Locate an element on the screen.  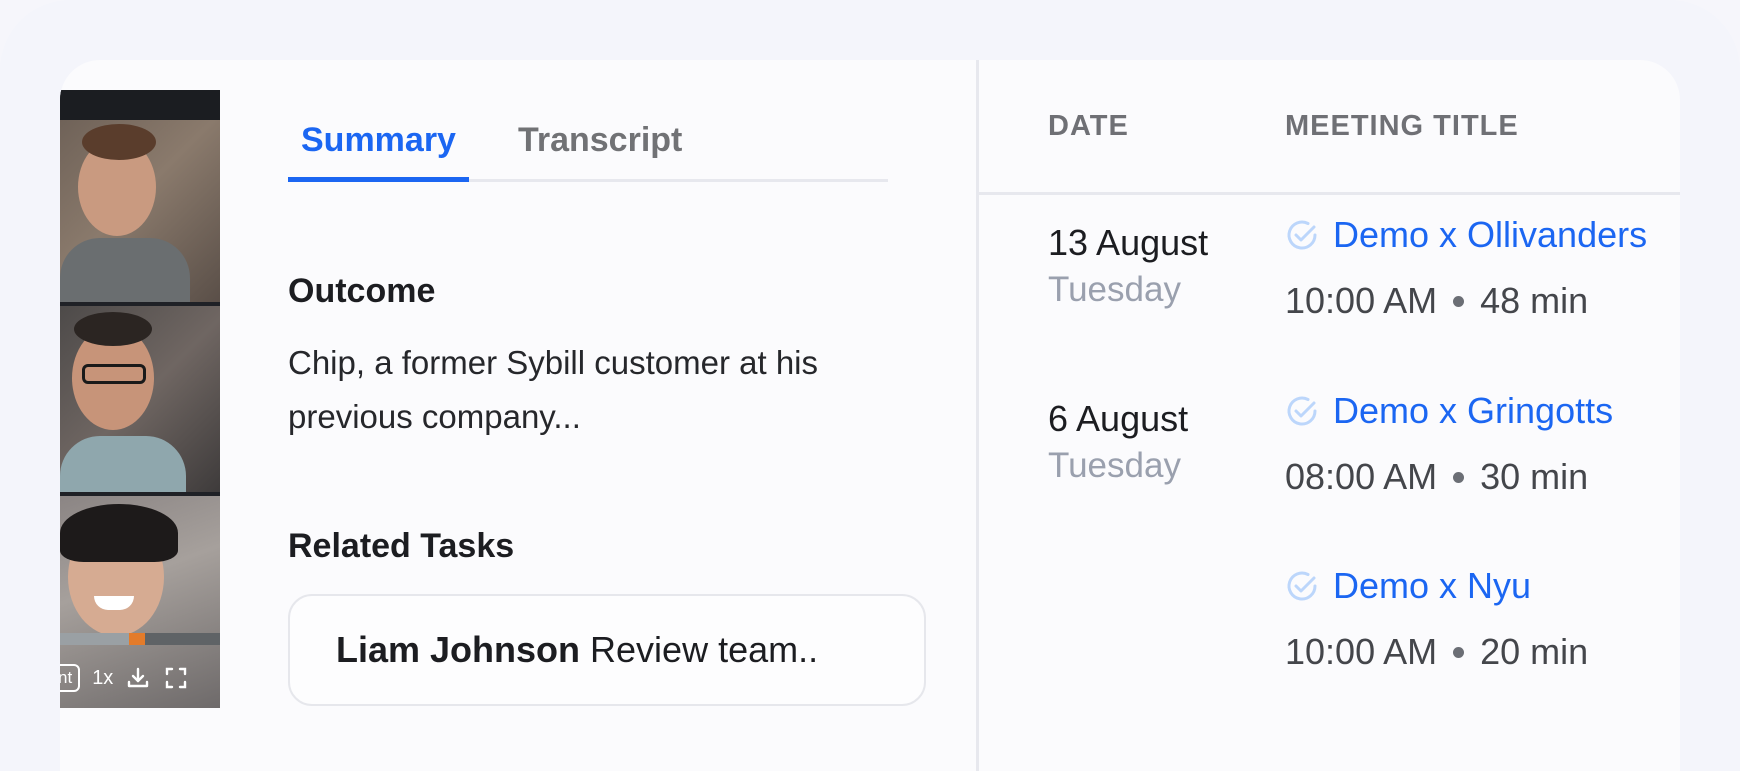
task-text: Review team.. is located at coordinates (704, 649).